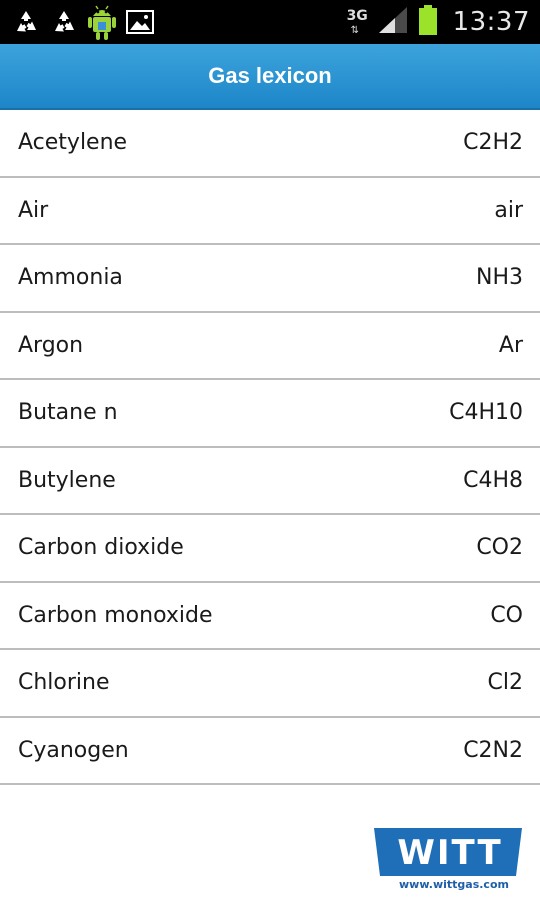 The image size is (540, 900). Describe the element at coordinates (270, 22) in the screenshot. I see `status-bar: 3G ⇅ 13:37` at that location.